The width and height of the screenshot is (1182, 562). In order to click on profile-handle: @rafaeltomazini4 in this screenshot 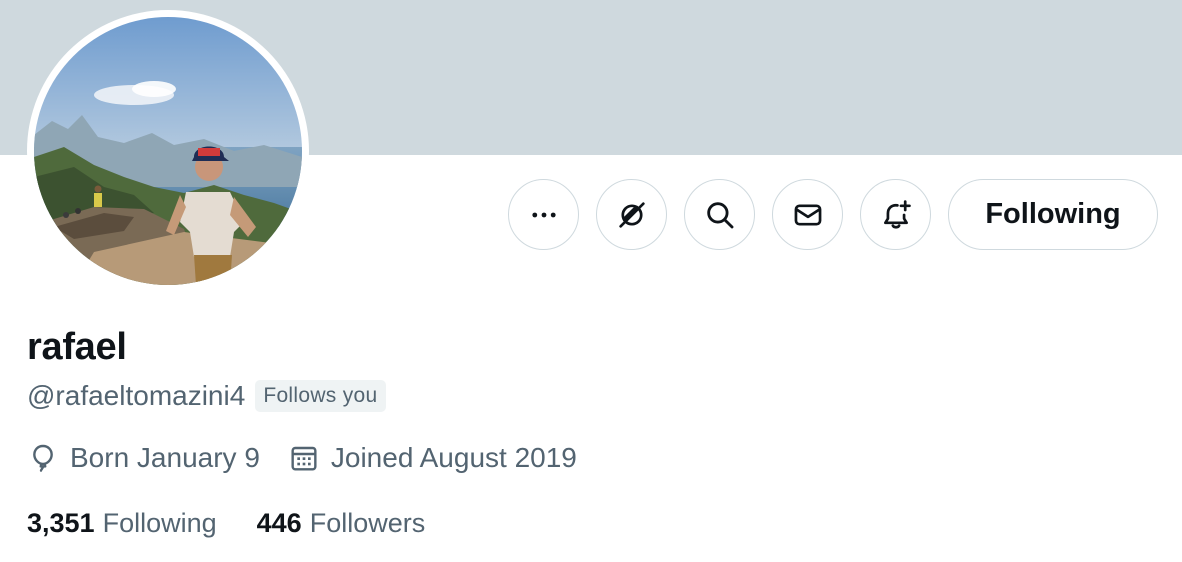, I will do `click(136, 395)`.